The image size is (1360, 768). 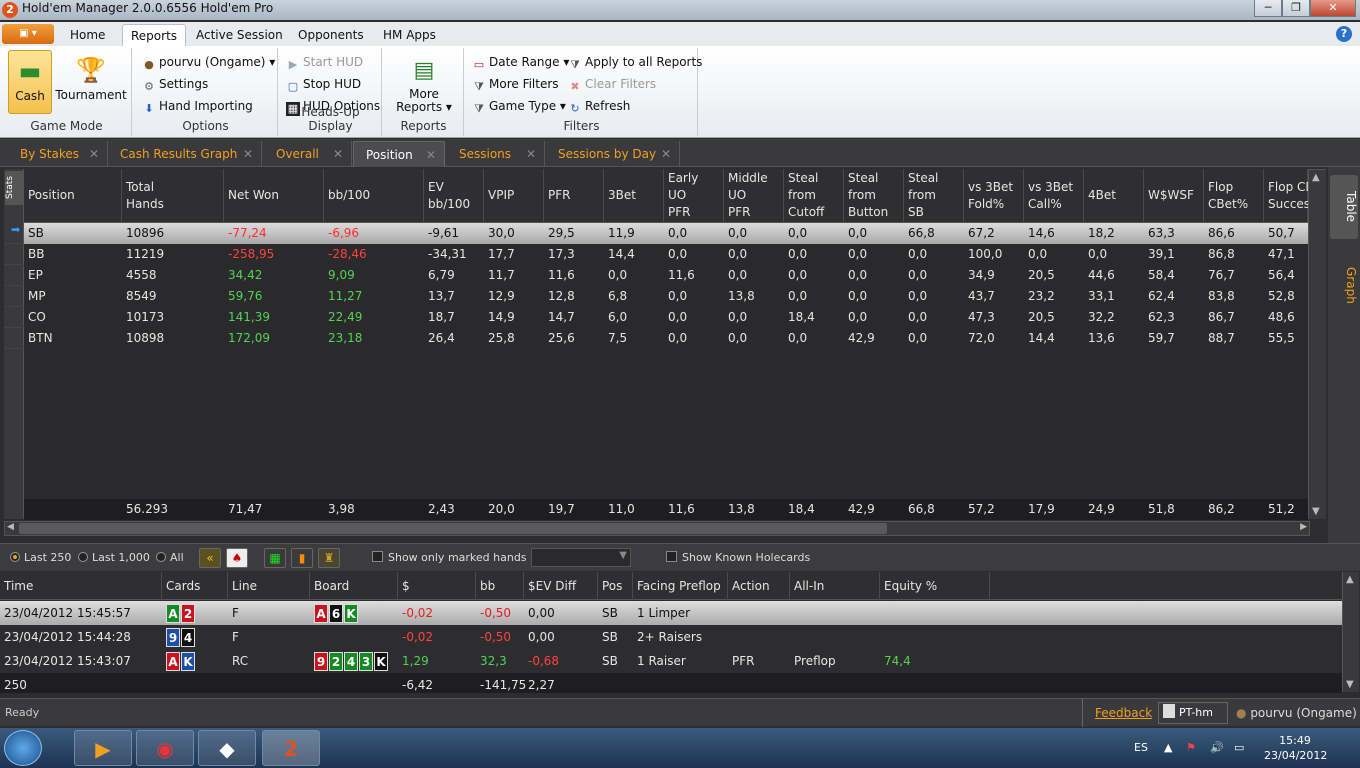 What do you see at coordinates (519, 106) in the screenshot?
I see `game-type-button: ⧩ Game Type ▾` at bounding box center [519, 106].